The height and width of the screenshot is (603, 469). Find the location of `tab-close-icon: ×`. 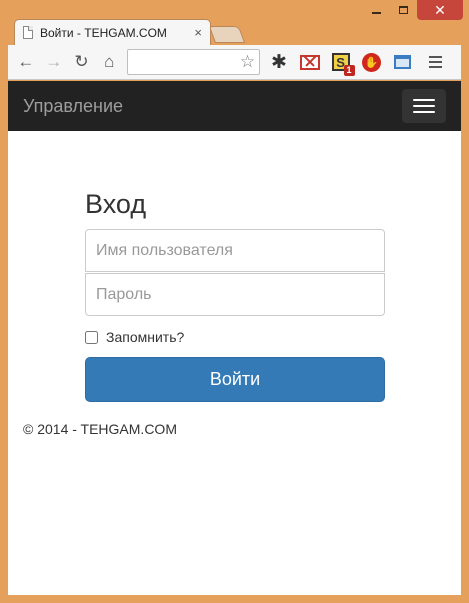

tab-close-icon: × is located at coordinates (198, 32).